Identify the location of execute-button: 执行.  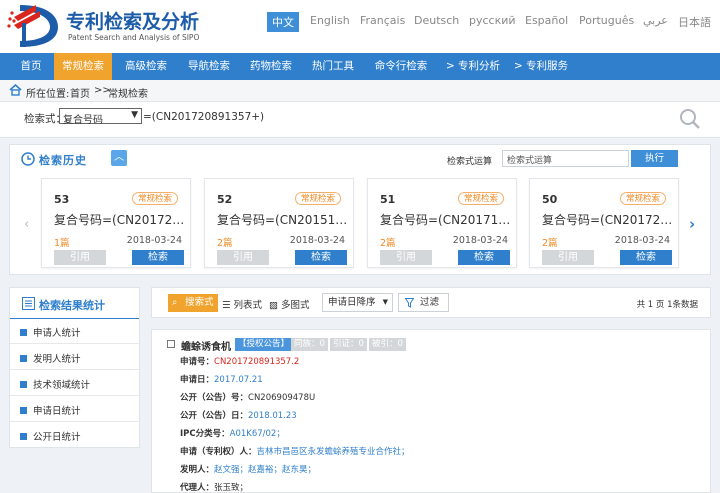
(654, 158).